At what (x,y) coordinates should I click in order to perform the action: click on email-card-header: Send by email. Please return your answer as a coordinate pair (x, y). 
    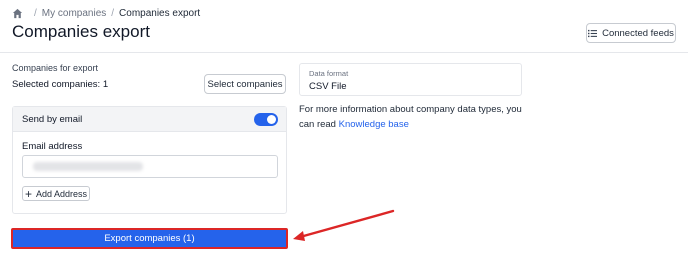
    Looking at the image, I should click on (149, 119).